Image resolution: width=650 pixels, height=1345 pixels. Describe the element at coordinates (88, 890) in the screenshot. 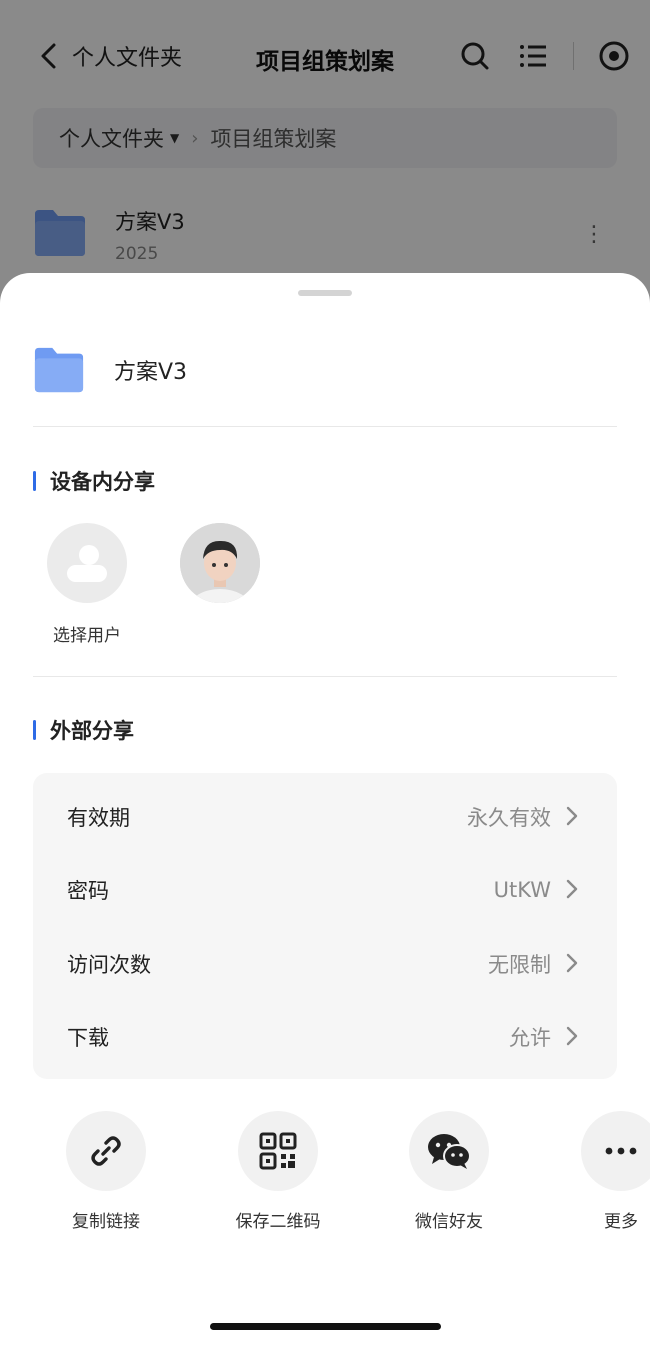

I see `setting-key: 密码` at that location.